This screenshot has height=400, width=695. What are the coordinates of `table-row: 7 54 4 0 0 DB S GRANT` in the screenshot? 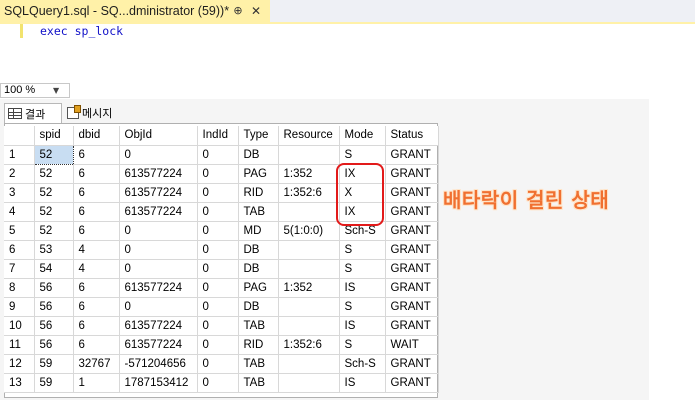 It's located at (221, 269).